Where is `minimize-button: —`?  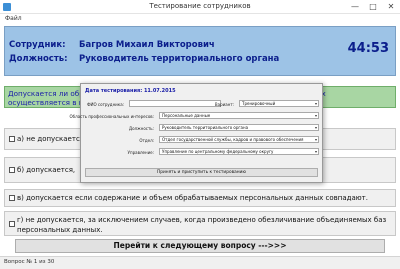 minimize-button: — is located at coordinates (355, 7).